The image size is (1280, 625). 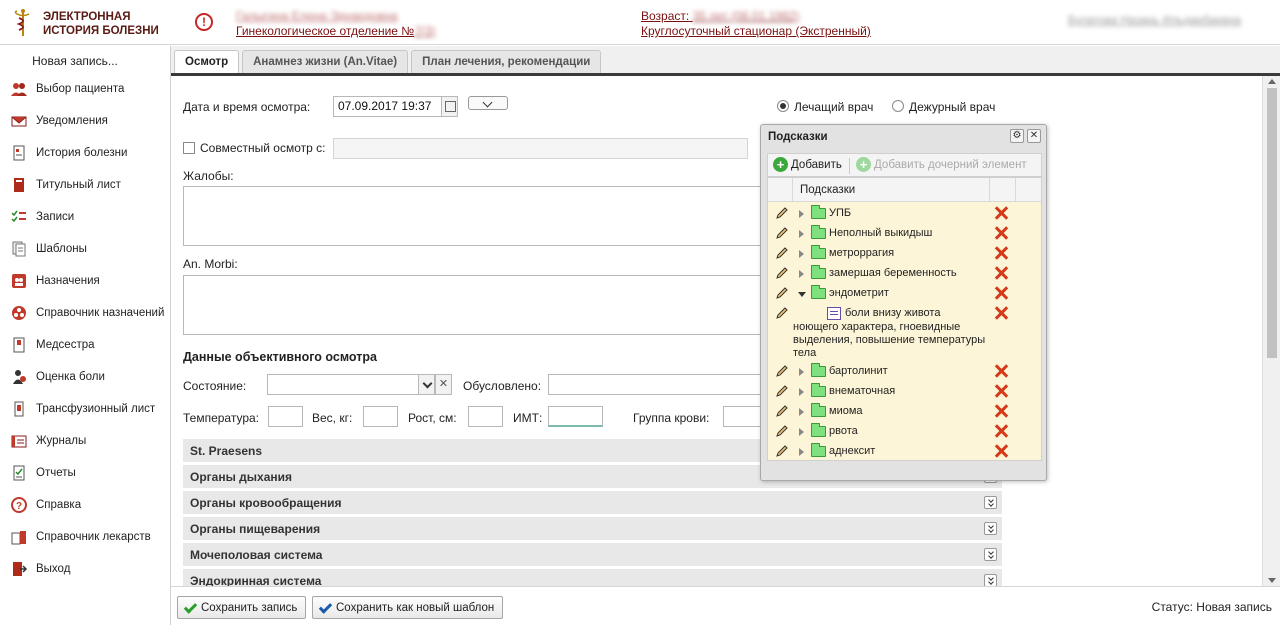 What do you see at coordinates (285, 416) in the screenshot?
I see `temperature-field` at bounding box center [285, 416].